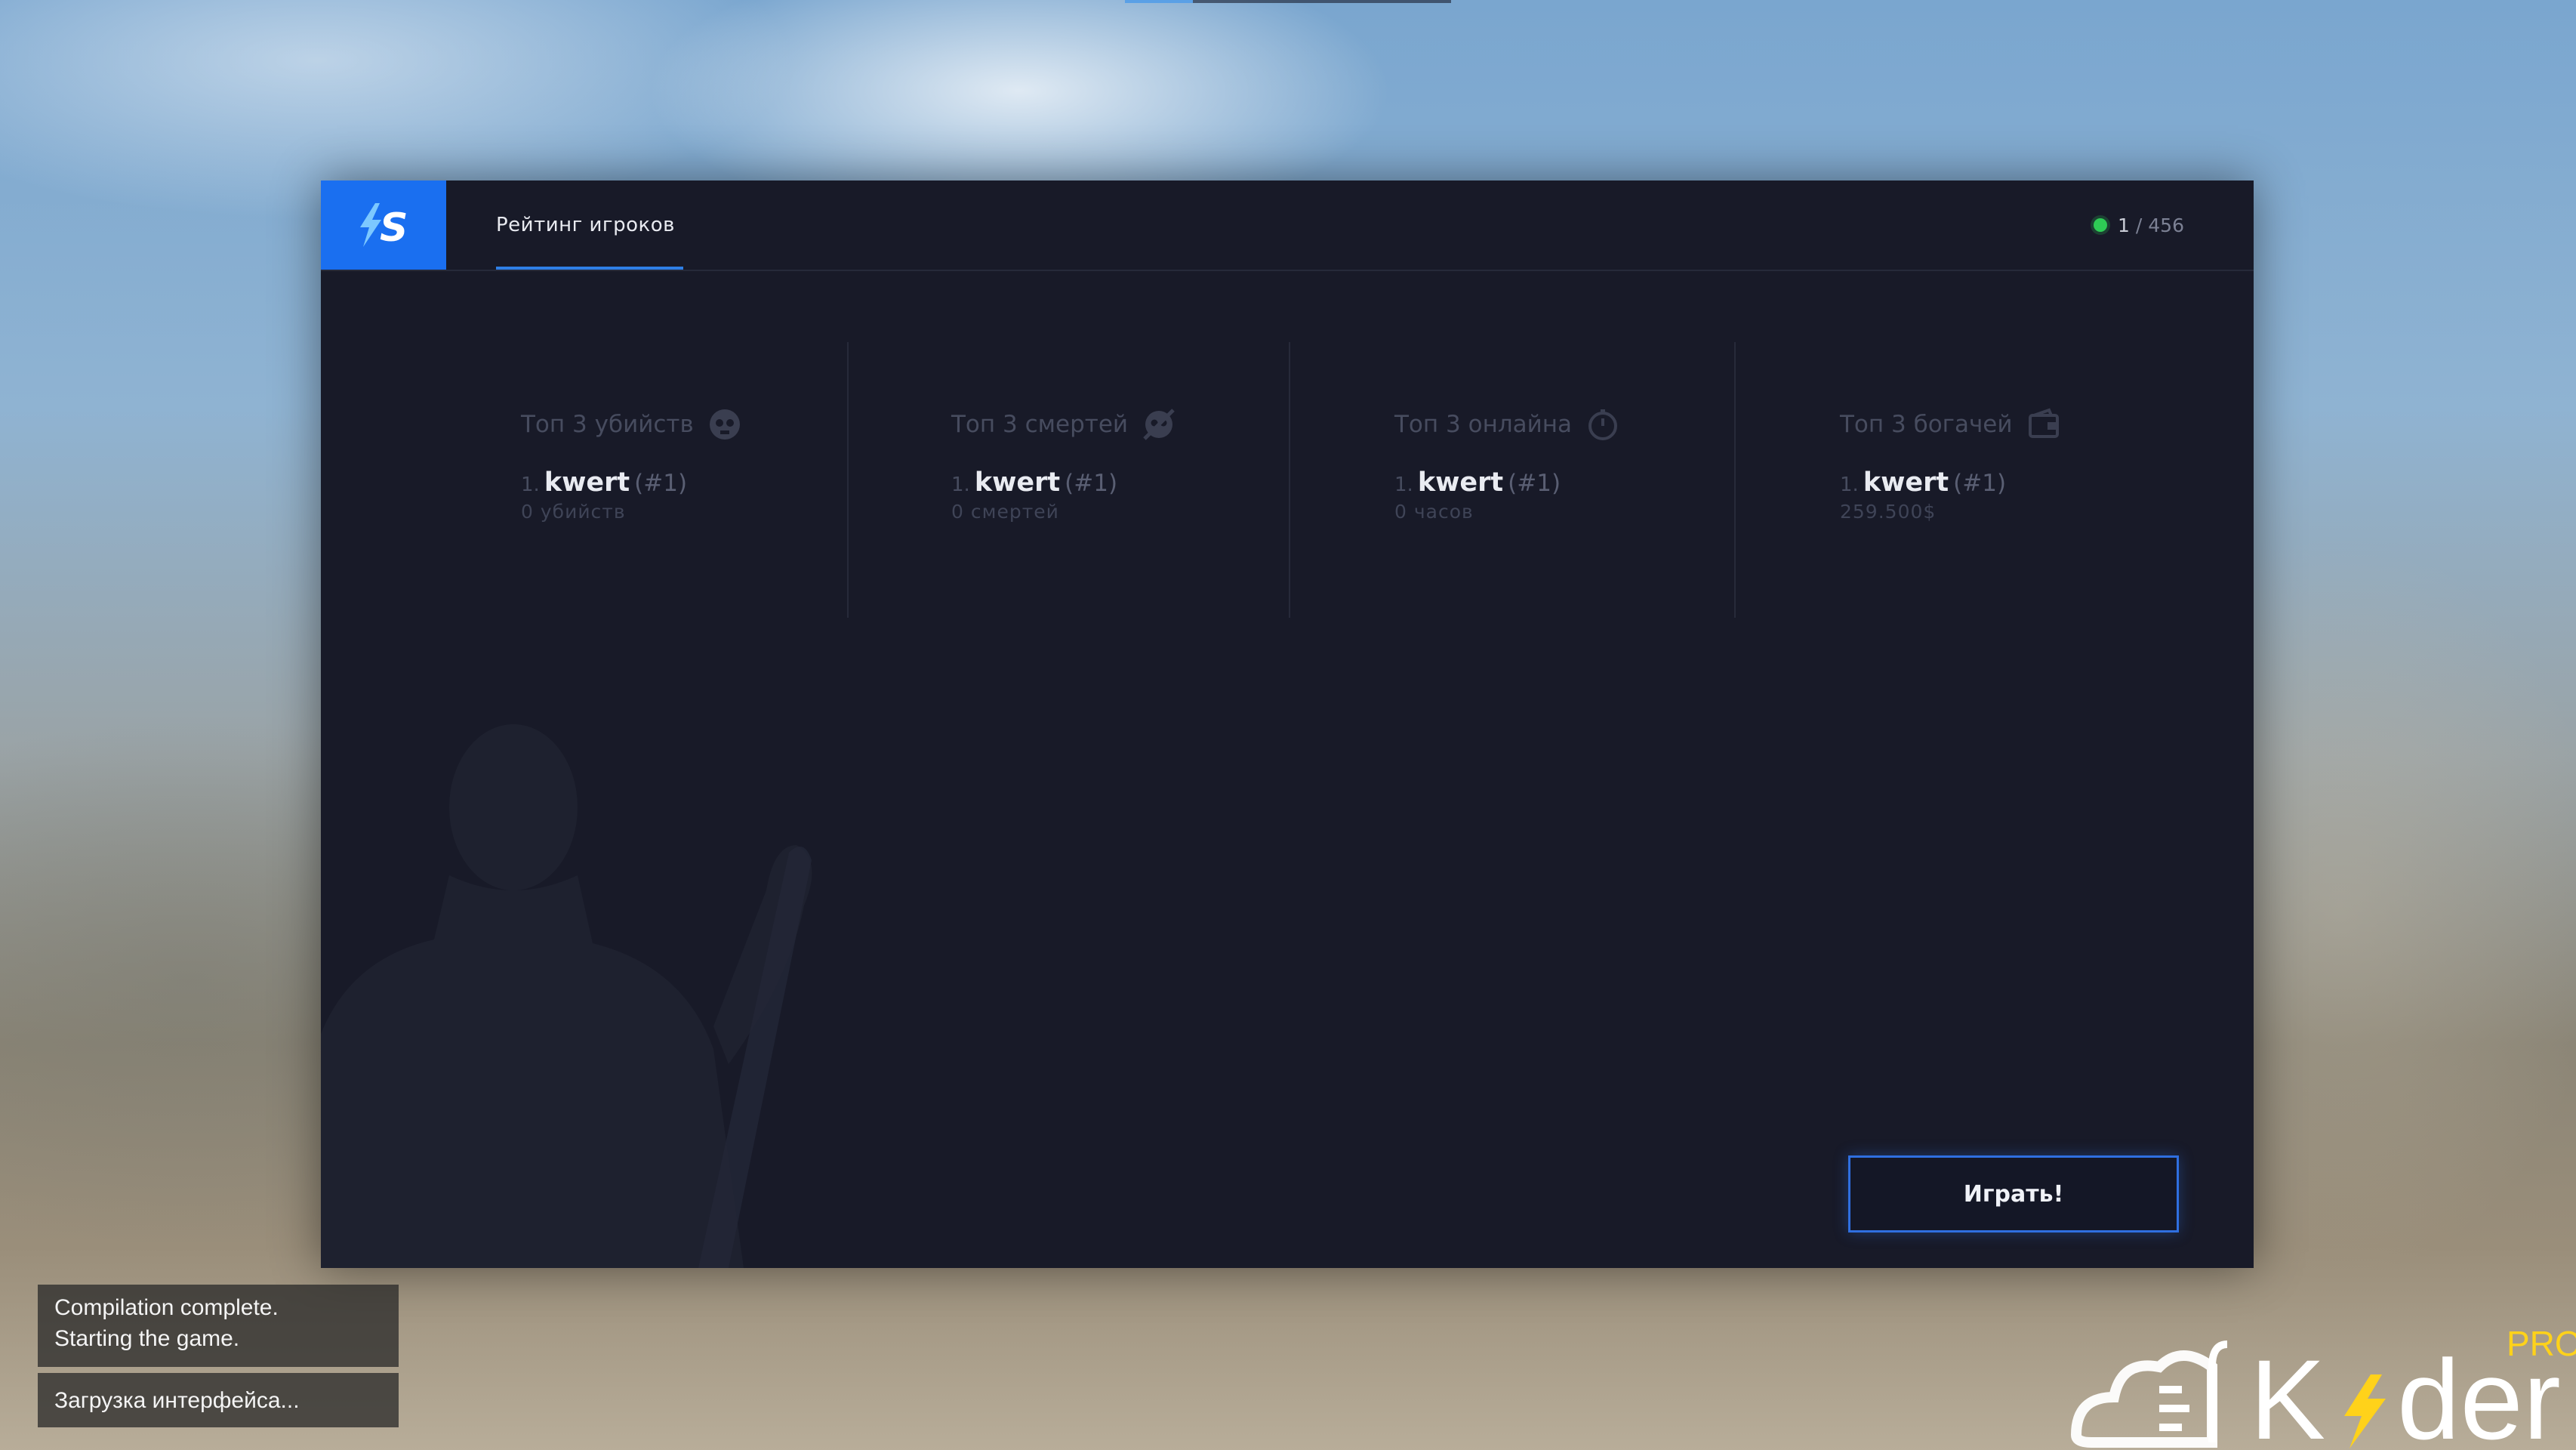 This screenshot has width=2576, height=1450. What do you see at coordinates (1927, 425) in the screenshot?
I see `stat-title: Топ 3 богачей` at bounding box center [1927, 425].